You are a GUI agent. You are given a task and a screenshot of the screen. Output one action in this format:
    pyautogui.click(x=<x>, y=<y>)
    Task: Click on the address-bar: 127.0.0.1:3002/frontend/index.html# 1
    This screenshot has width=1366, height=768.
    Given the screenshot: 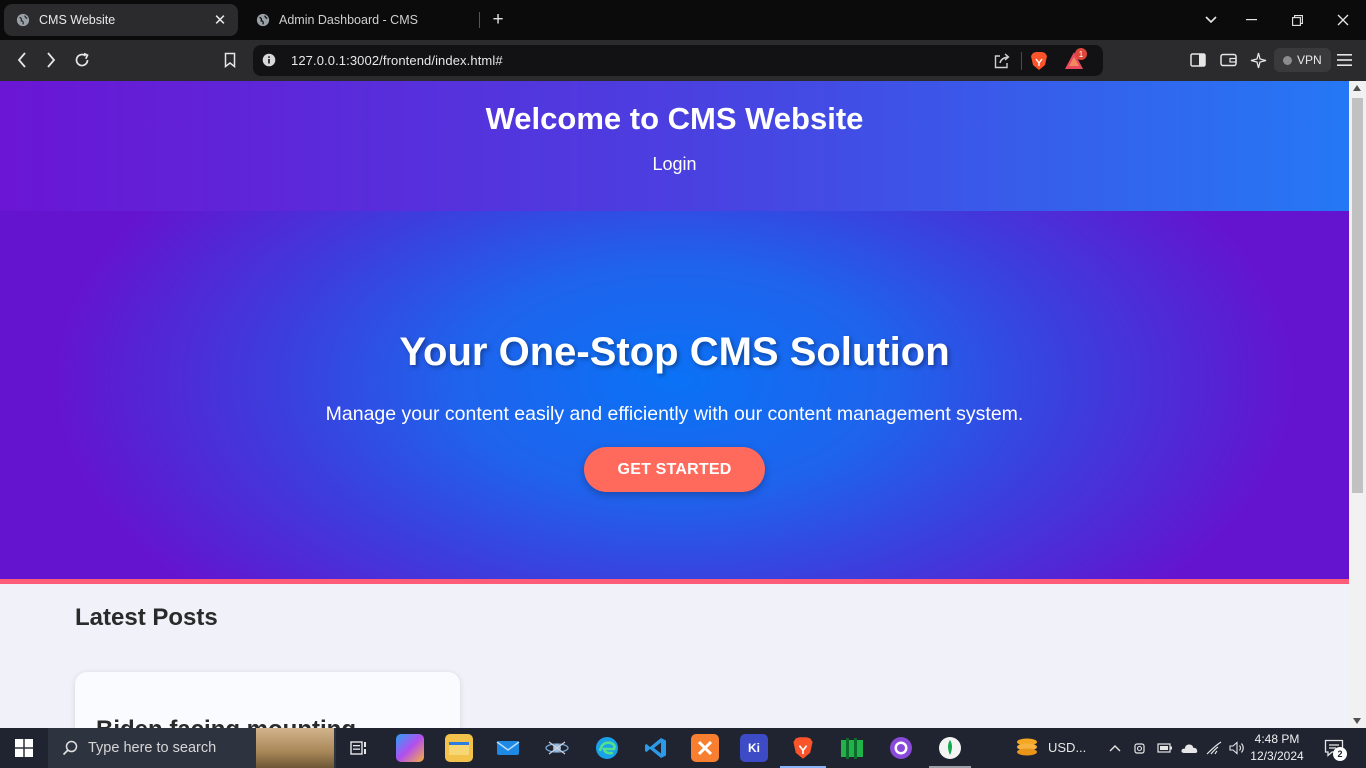 What is the action you would take?
    pyautogui.click(x=678, y=60)
    